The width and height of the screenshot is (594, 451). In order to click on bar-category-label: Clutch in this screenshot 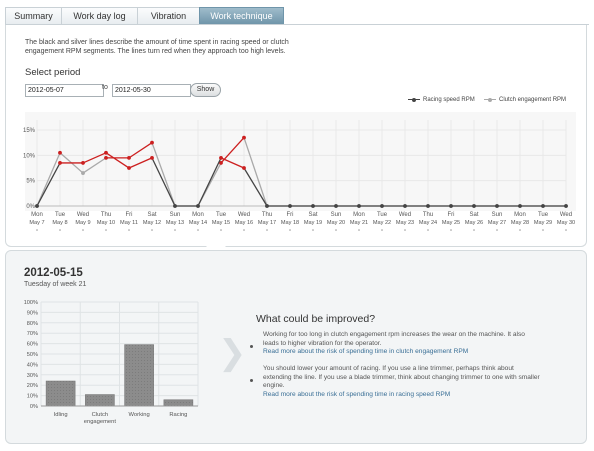, I will do `click(100, 415)`.